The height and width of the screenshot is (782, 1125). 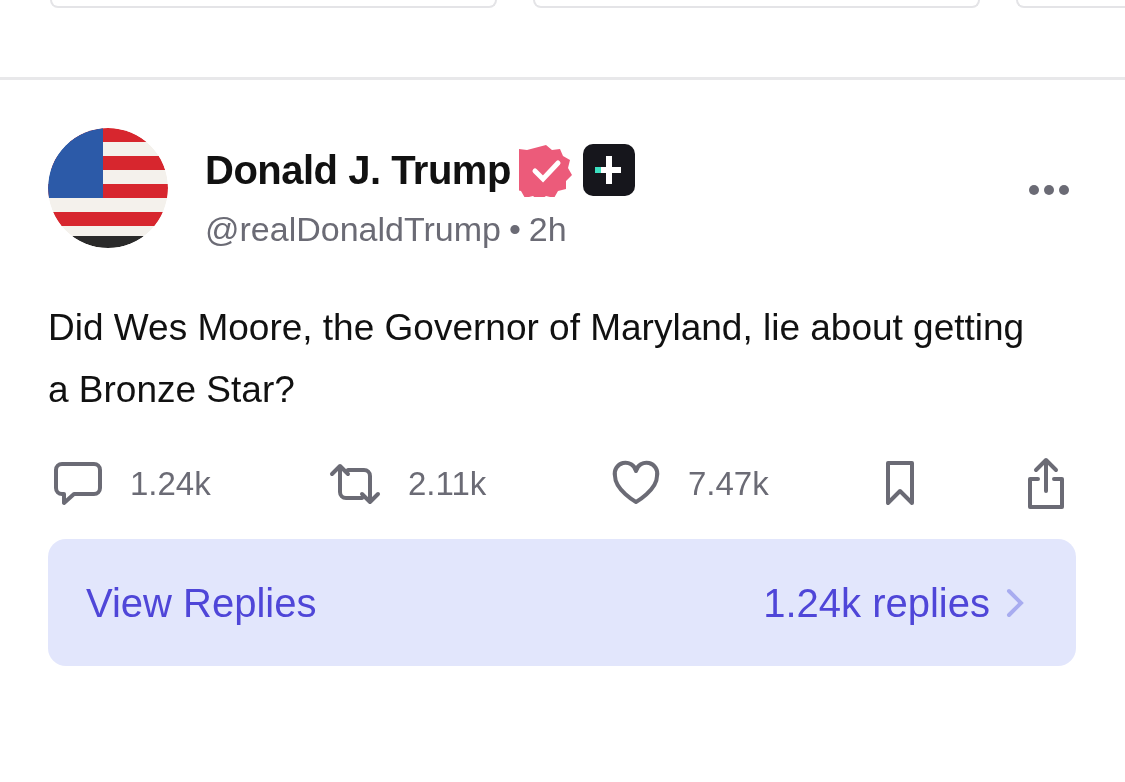 What do you see at coordinates (1049, 190) in the screenshot?
I see `more-icon` at bounding box center [1049, 190].